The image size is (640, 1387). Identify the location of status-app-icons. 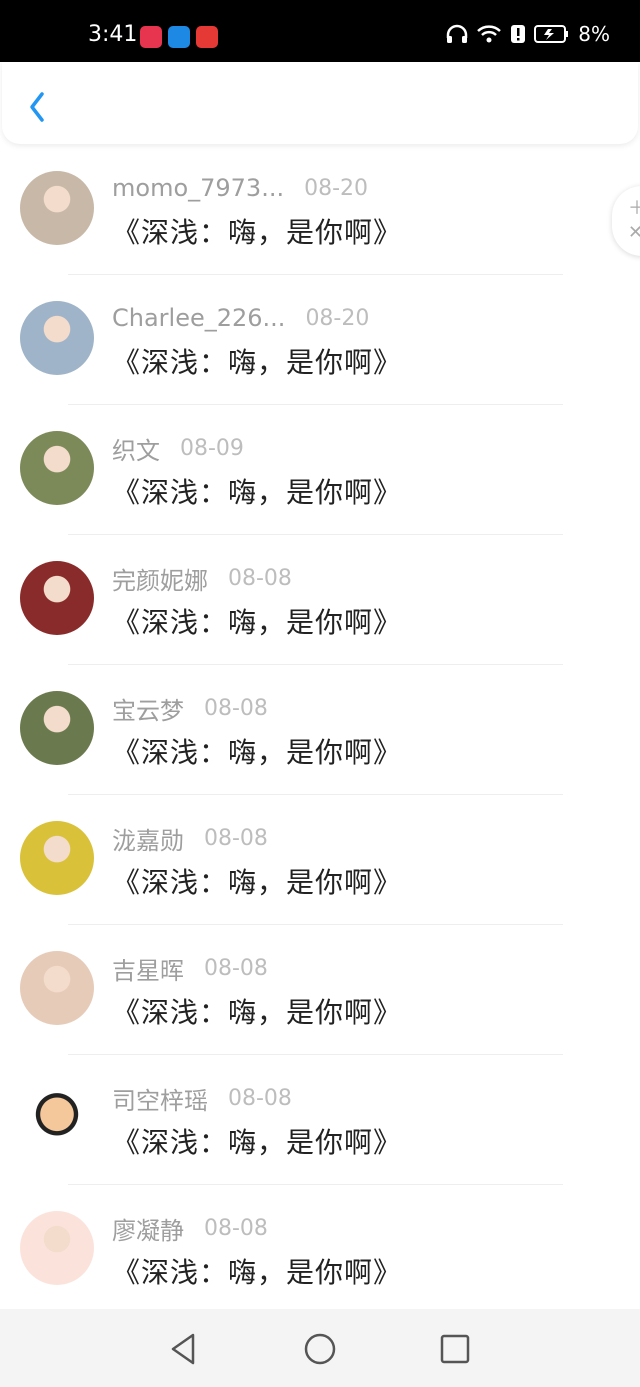
(179, 37).